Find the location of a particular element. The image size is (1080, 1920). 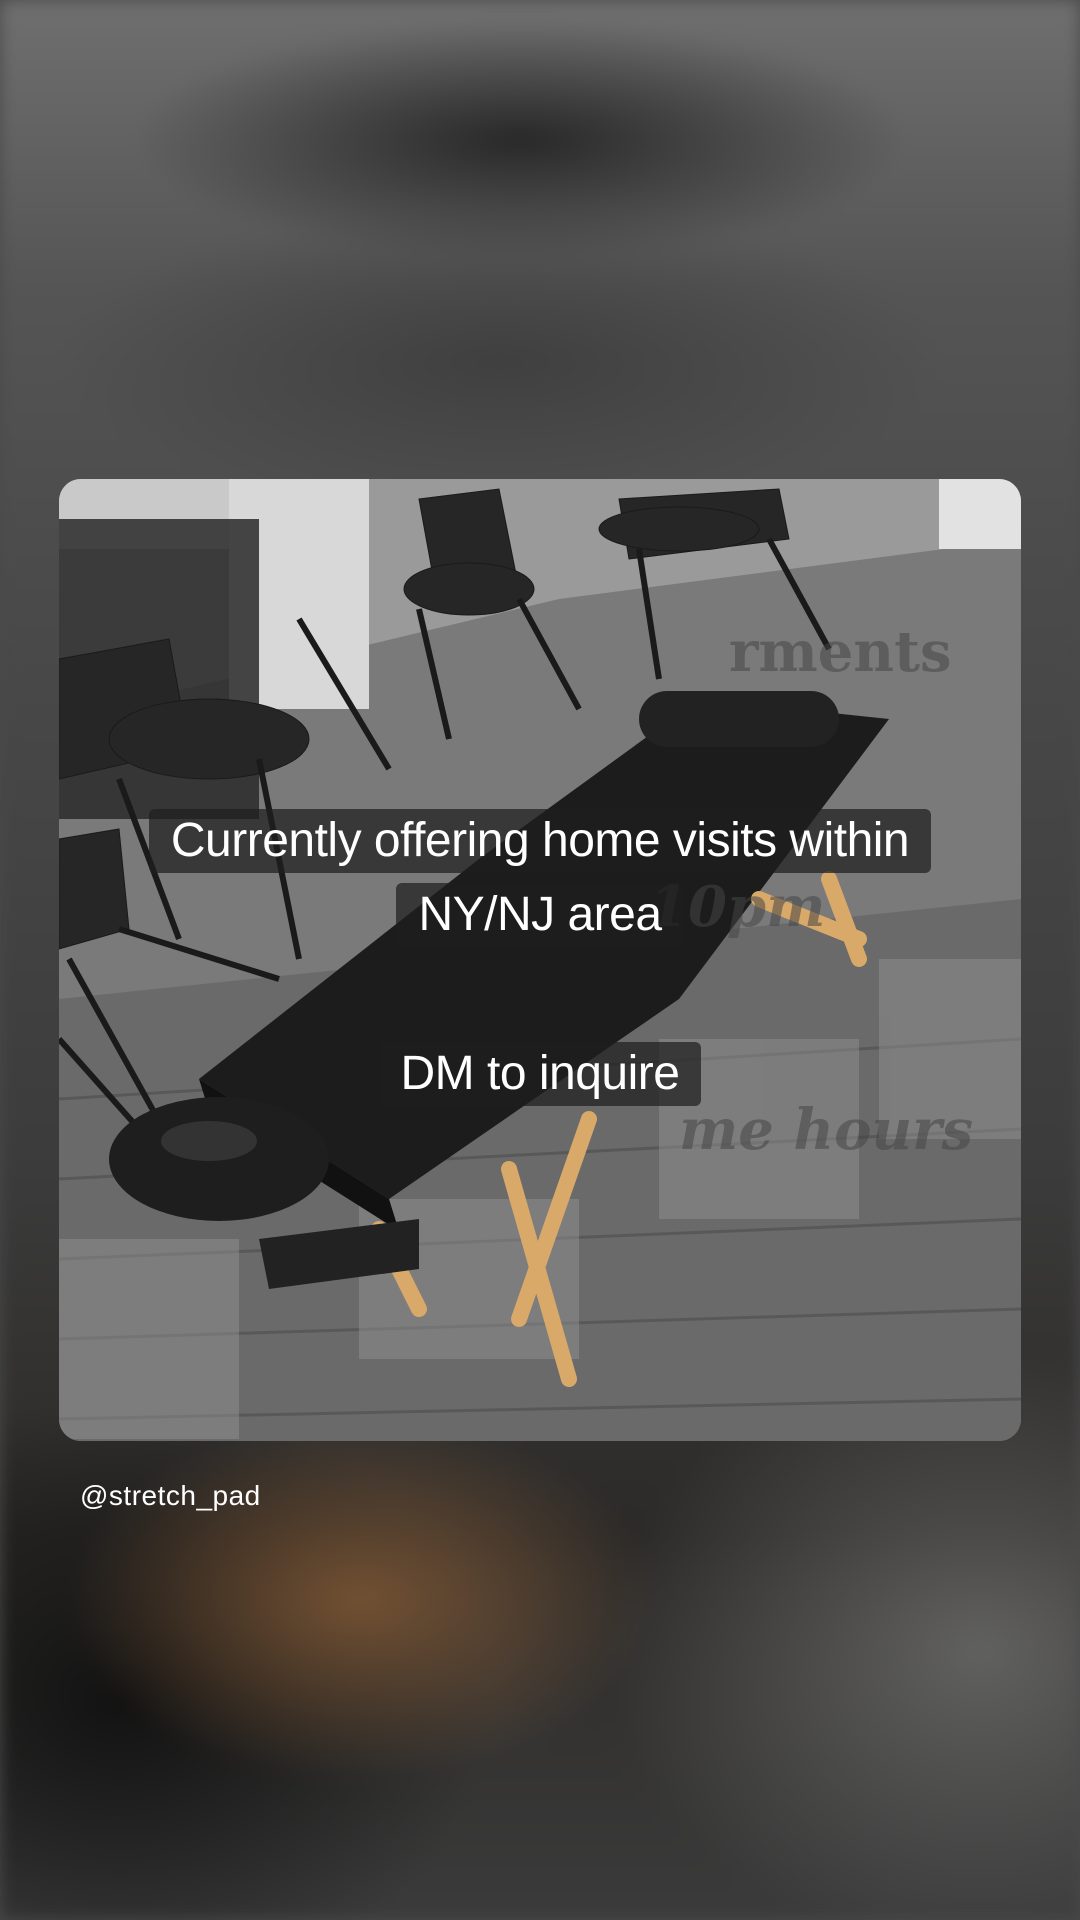

background-text-fragment: me hours is located at coordinates (826, 1130).